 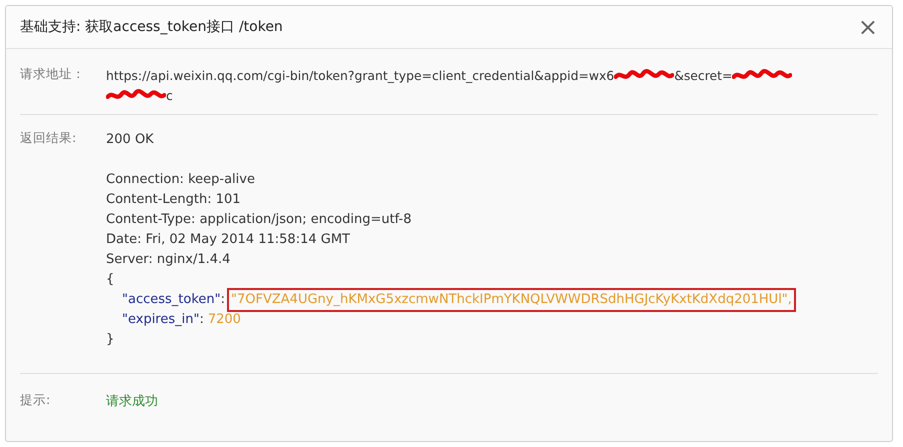 What do you see at coordinates (228, 240) in the screenshot?
I see `header-line: Date: Fri, 02 May 2014 11:58:14 GMT` at bounding box center [228, 240].